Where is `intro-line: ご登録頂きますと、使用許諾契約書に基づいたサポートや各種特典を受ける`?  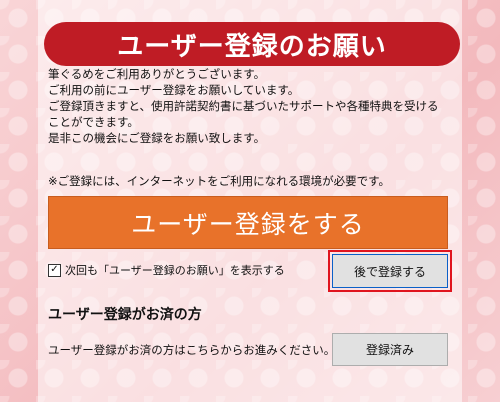 intro-line: ご登録頂きますと、使用許諾契約書に基づいたサポートや各種特典を受ける is located at coordinates (243, 106).